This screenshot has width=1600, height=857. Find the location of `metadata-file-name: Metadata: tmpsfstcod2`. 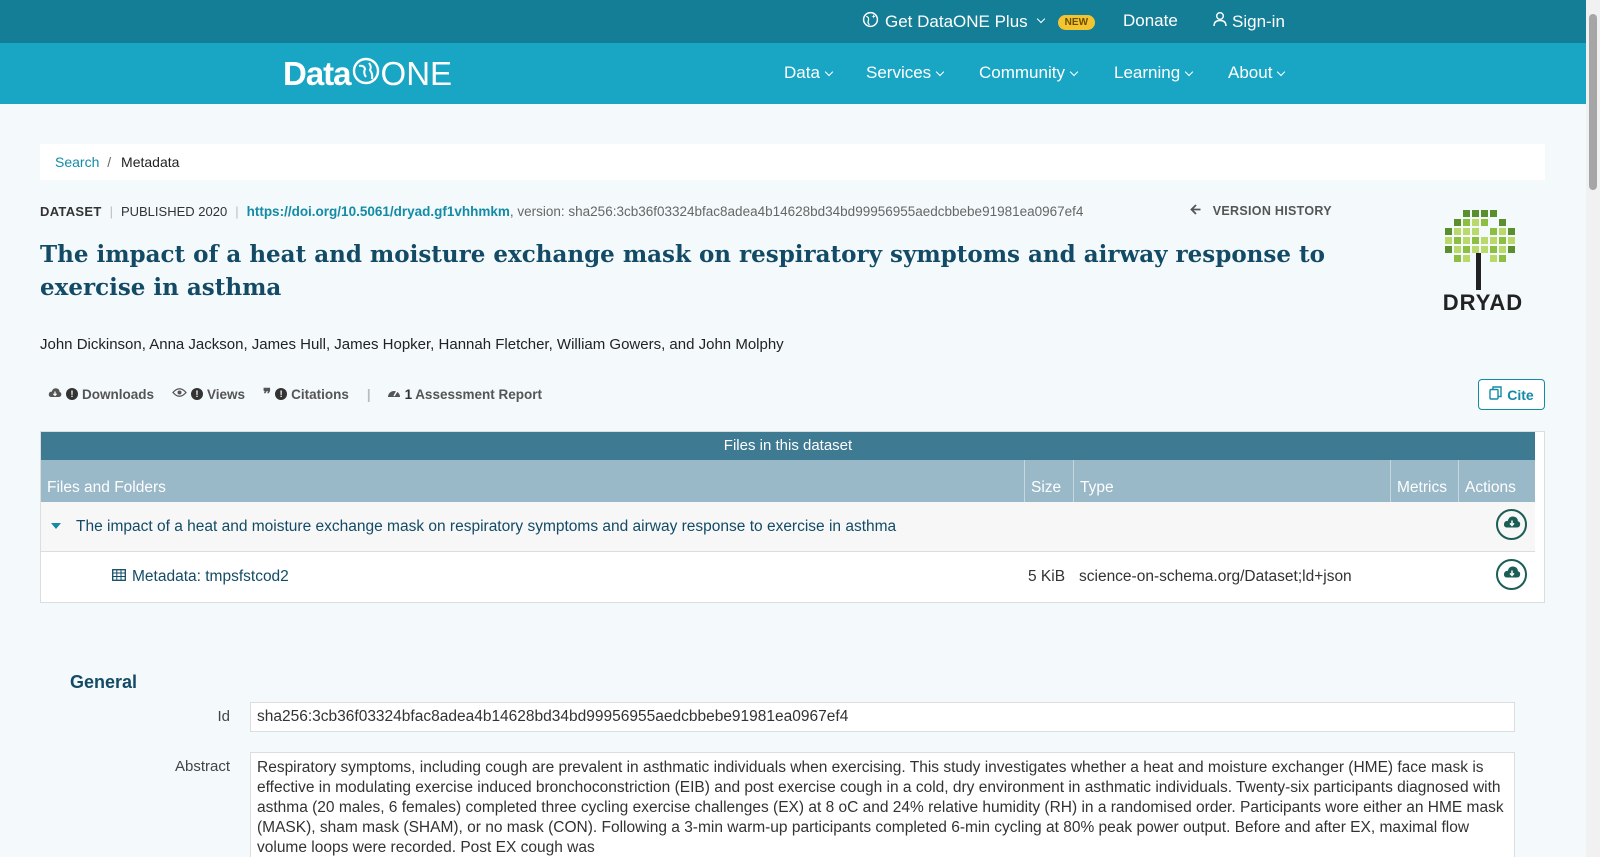

metadata-file-name: Metadata: tmpsfstcod2 is located at coordinates (210, 576).